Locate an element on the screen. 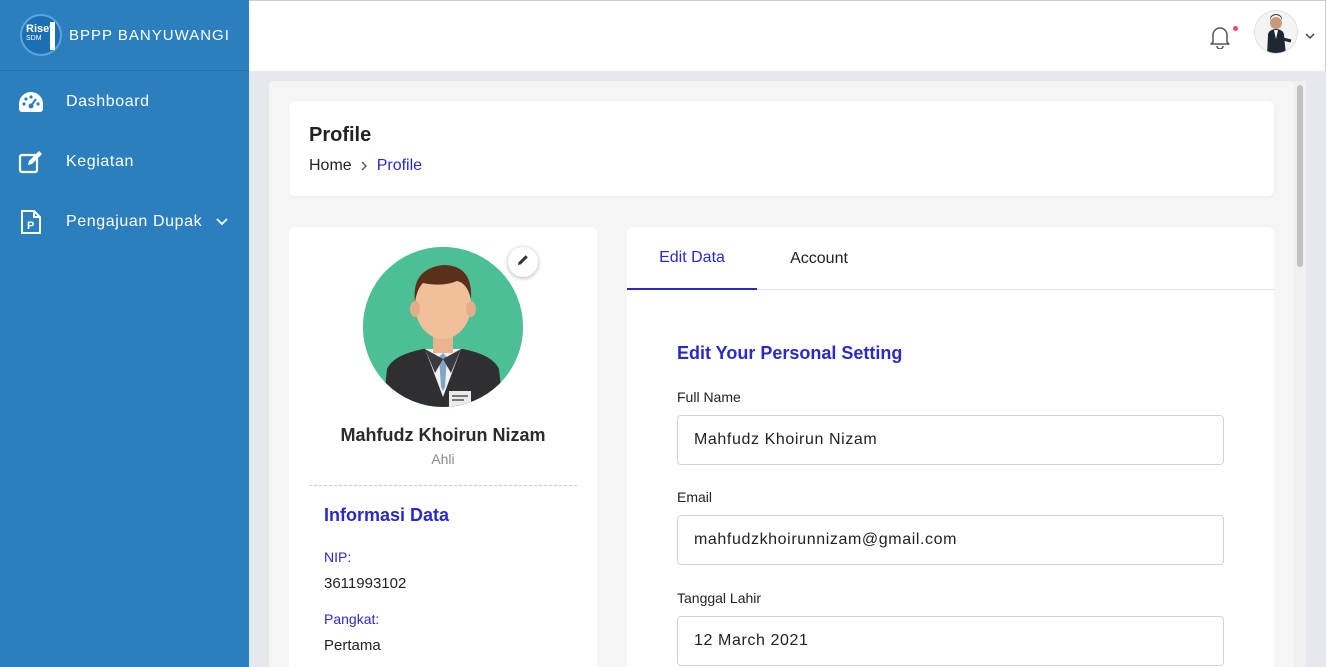  chevron-right-icon is located at coordinates (364, 166).